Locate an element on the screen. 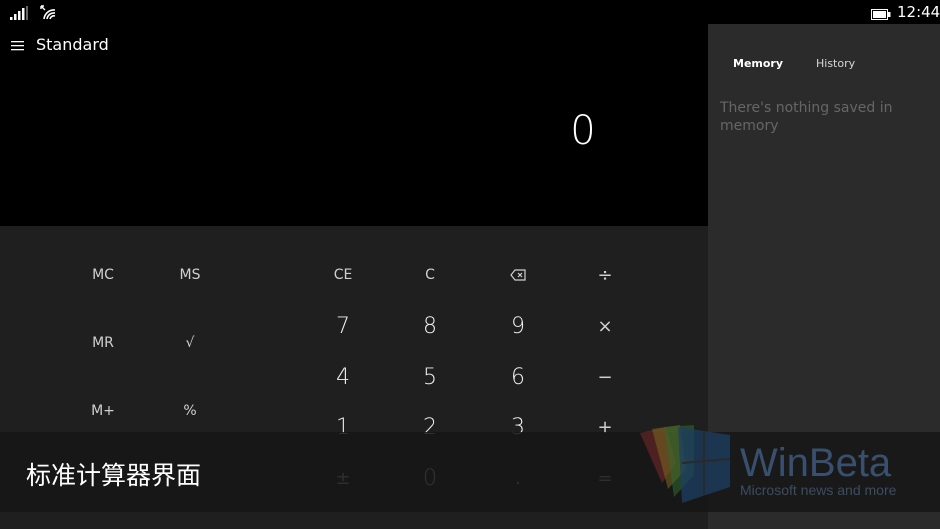 The height and width of the screenshot is (529, 940). hamburger-icon is located at coordinates (18, 46).